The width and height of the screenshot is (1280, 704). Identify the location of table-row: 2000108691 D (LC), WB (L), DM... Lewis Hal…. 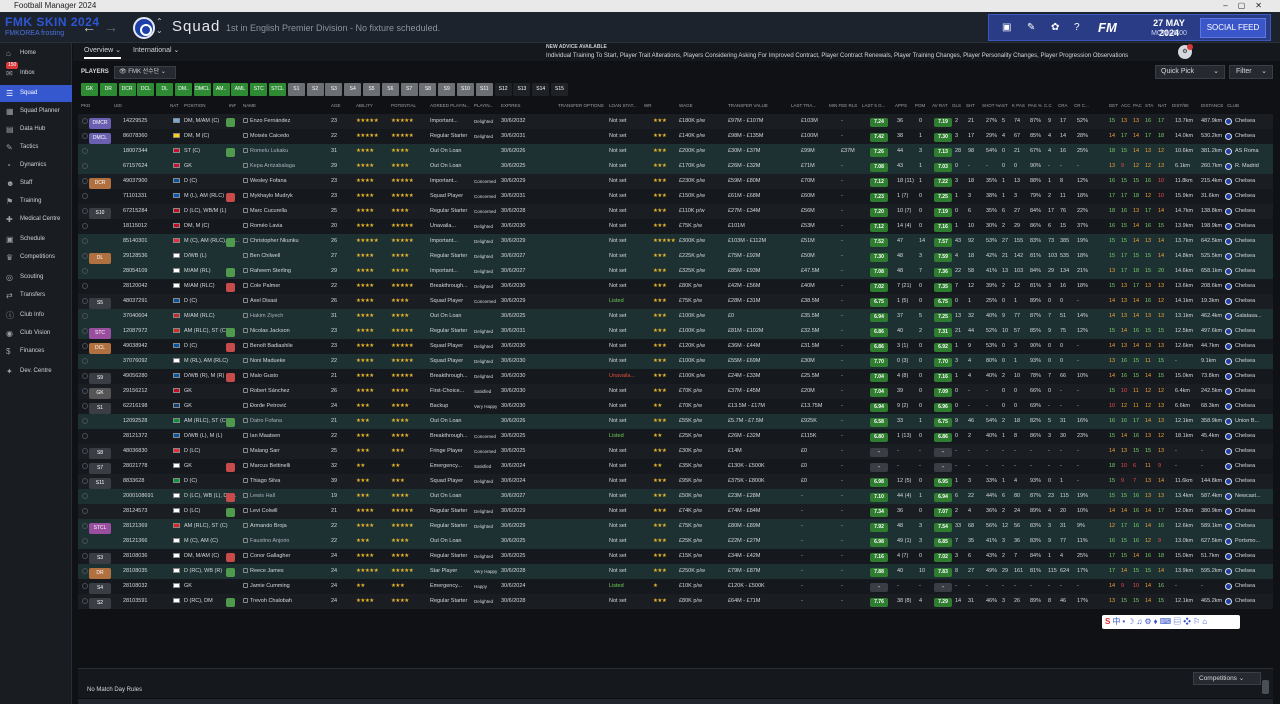
(675, 496).